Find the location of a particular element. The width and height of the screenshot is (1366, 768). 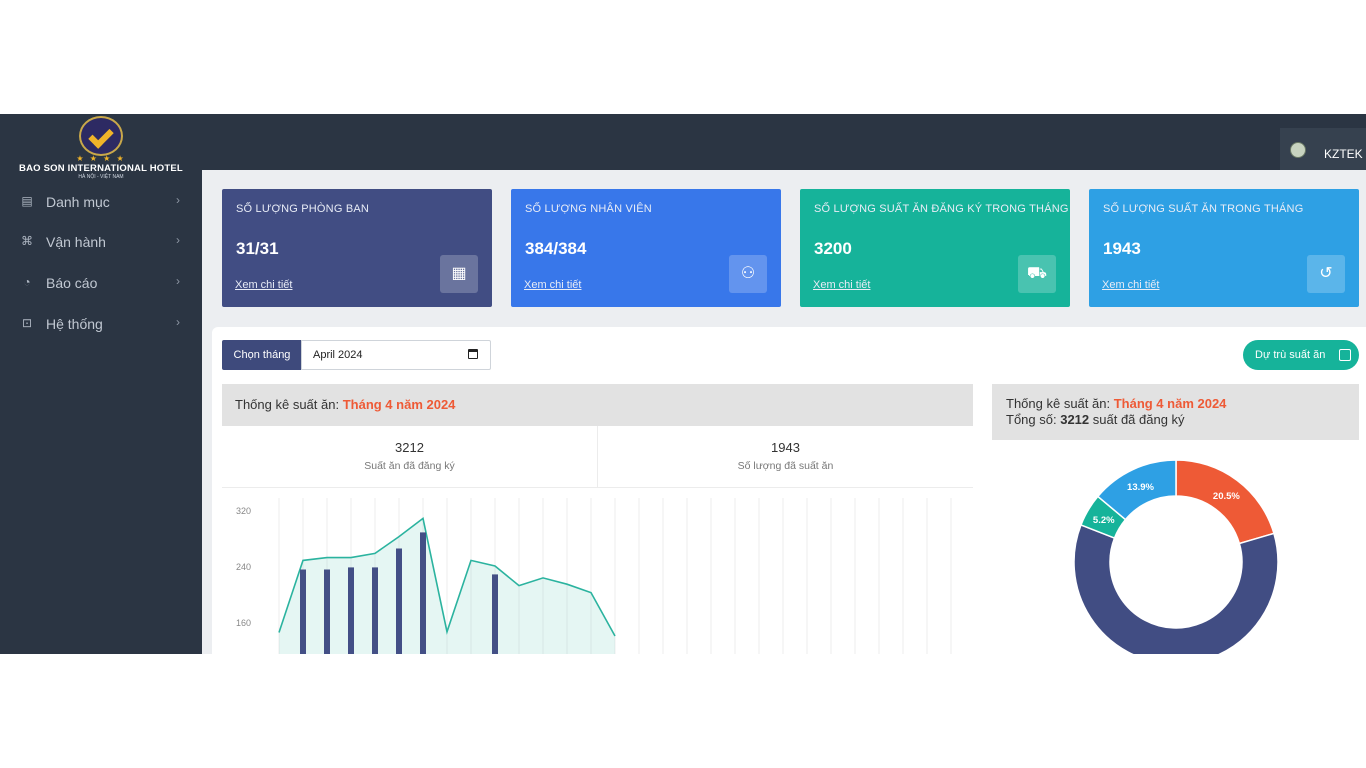

y-tick-label: 320 is located at coordinates (243, 511).